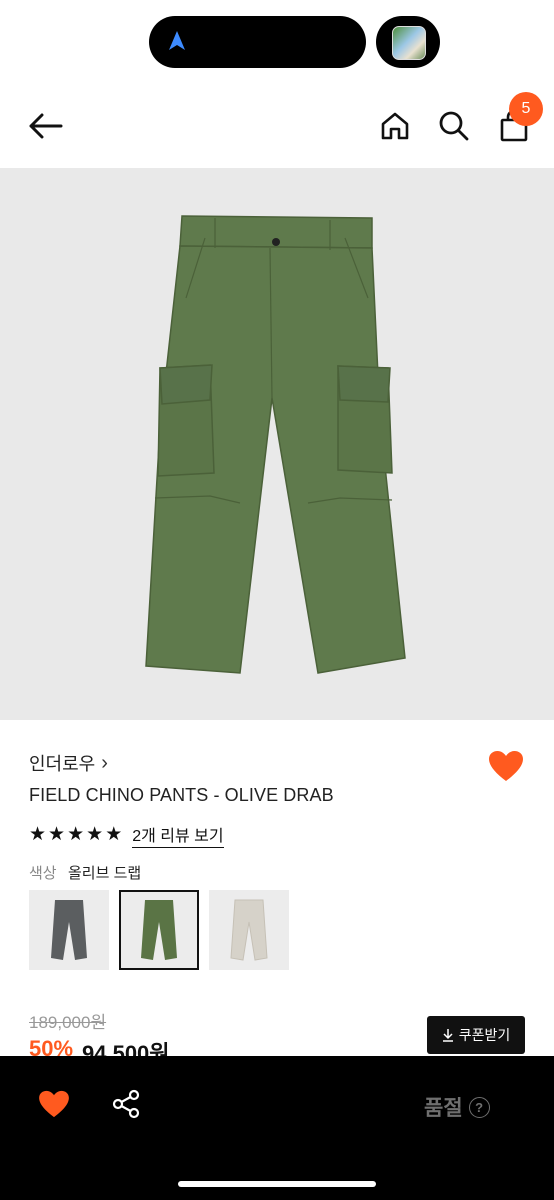 Image resolution: width=554 pixels, height=1200 pixels. I want to click on color-label: 색상, so click(43, 873).